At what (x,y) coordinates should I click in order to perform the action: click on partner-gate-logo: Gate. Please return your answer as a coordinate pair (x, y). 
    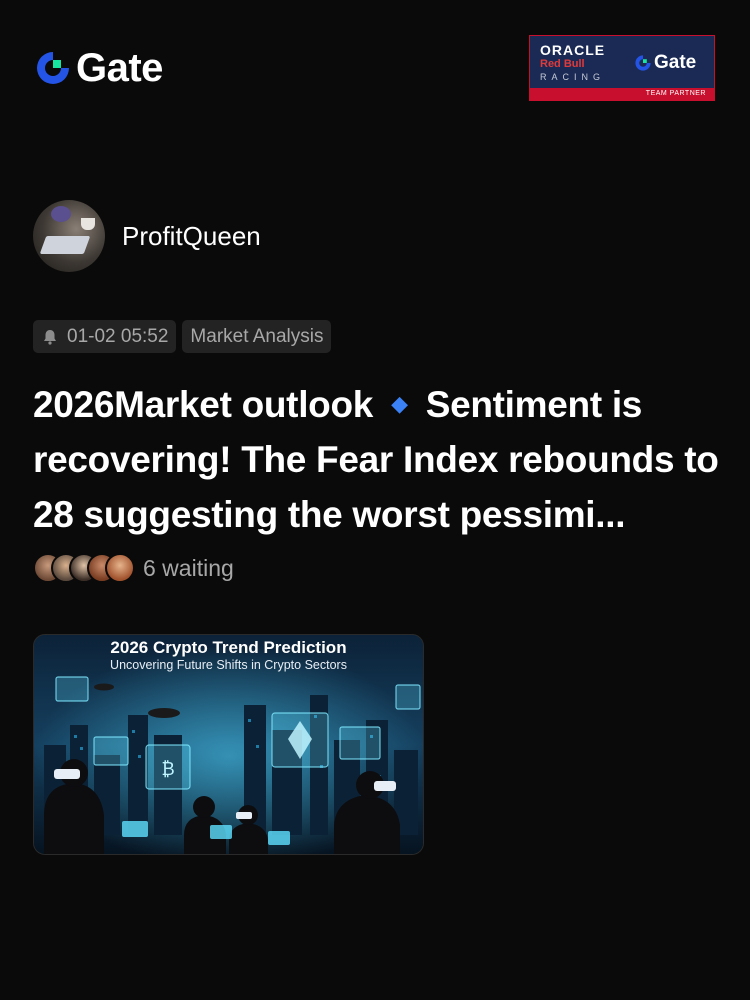
    Looking at the image, I should click on (665, 63).